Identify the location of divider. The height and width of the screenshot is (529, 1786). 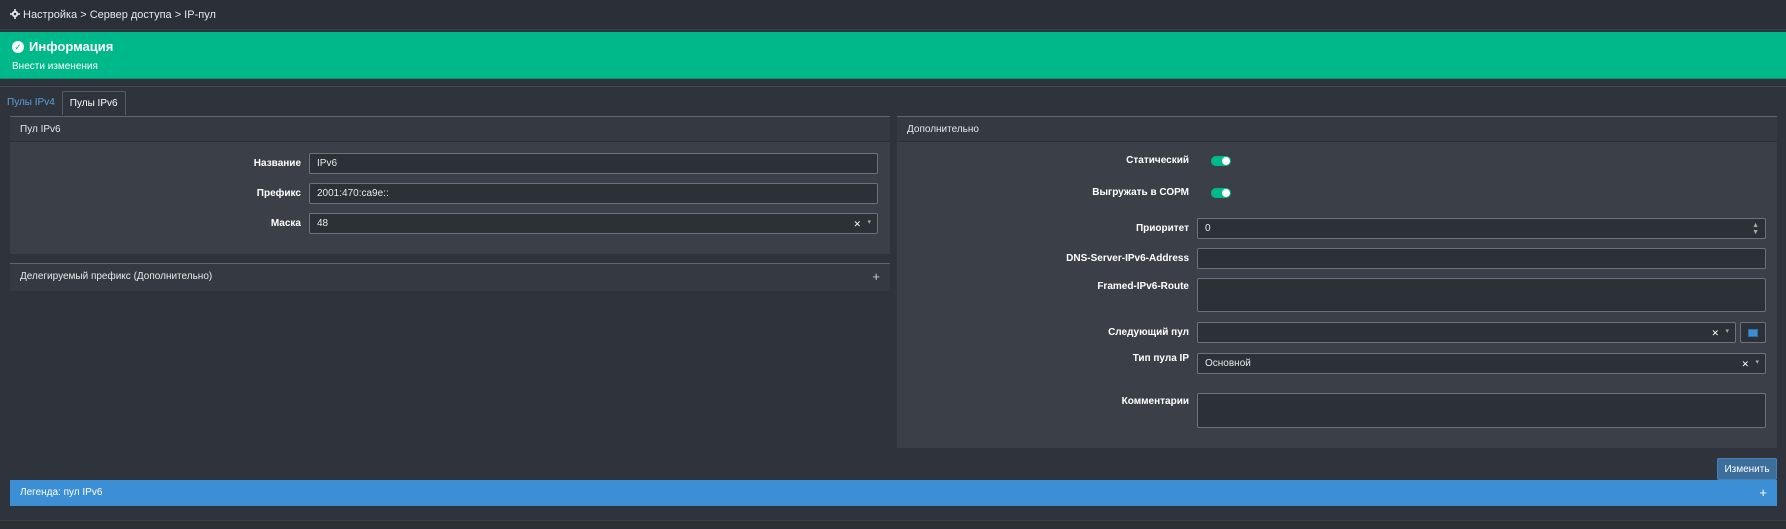
(893, 86).